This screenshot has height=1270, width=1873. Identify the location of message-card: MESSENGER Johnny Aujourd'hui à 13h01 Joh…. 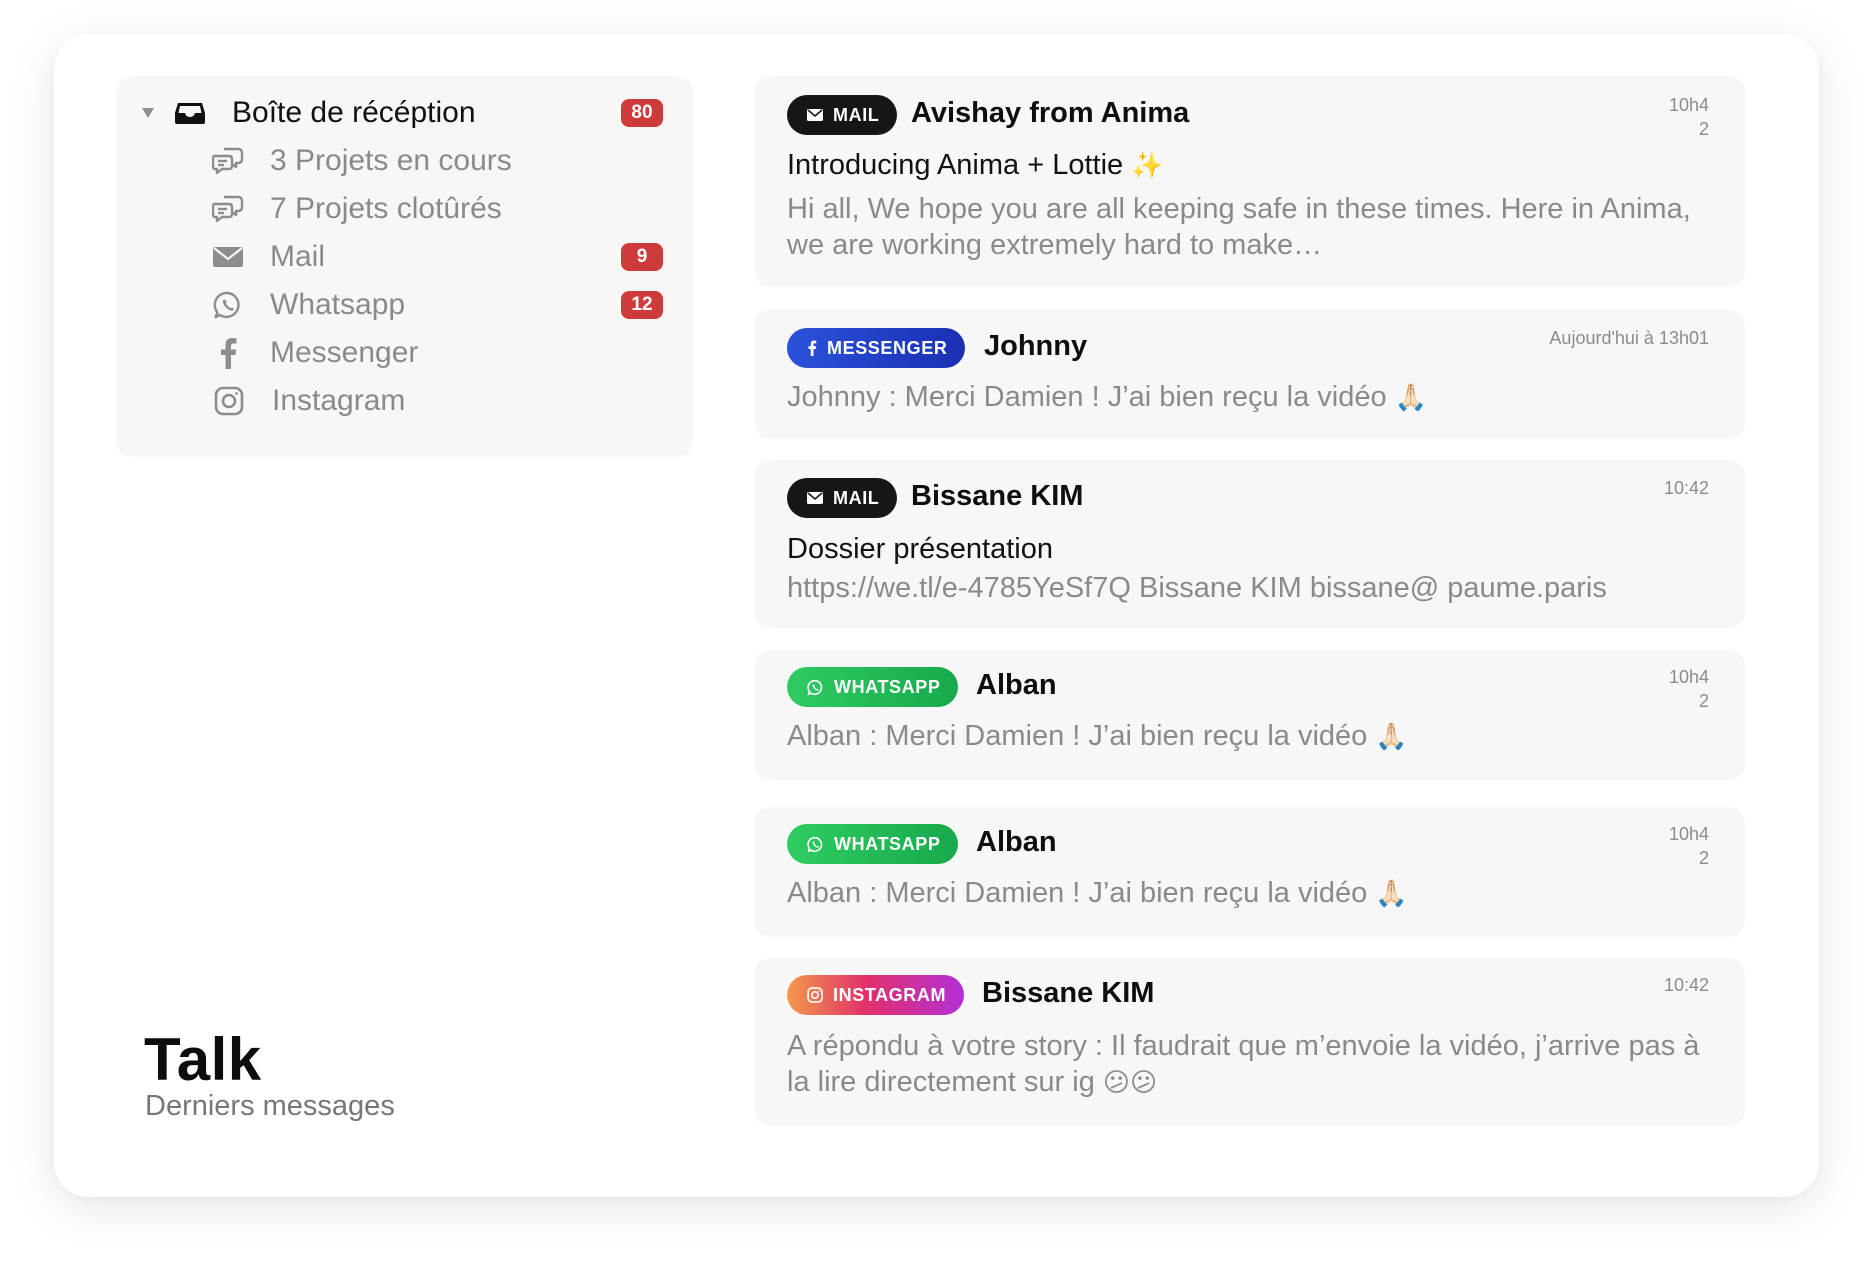
(1249, 374).